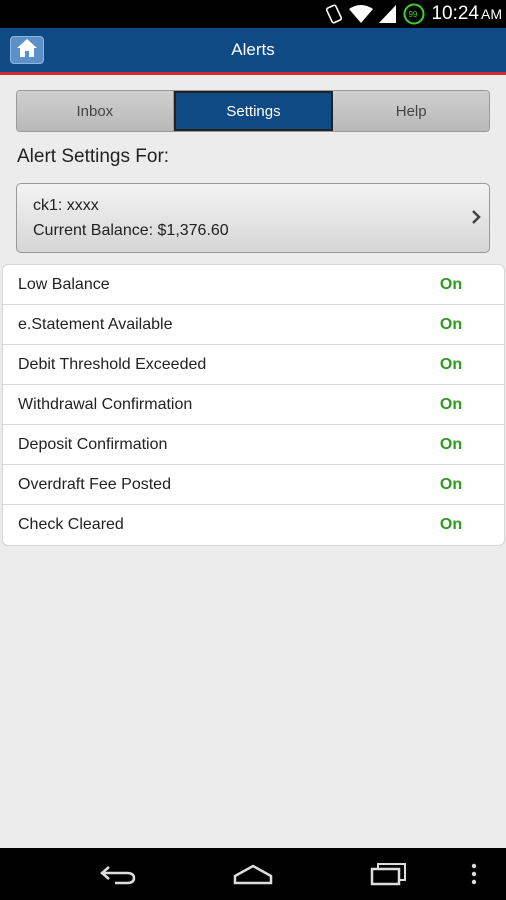  Describe the element at coordinates (94, 484) in the screenshot. I see `alert-name: Overdraft Fee Posted` at that location.